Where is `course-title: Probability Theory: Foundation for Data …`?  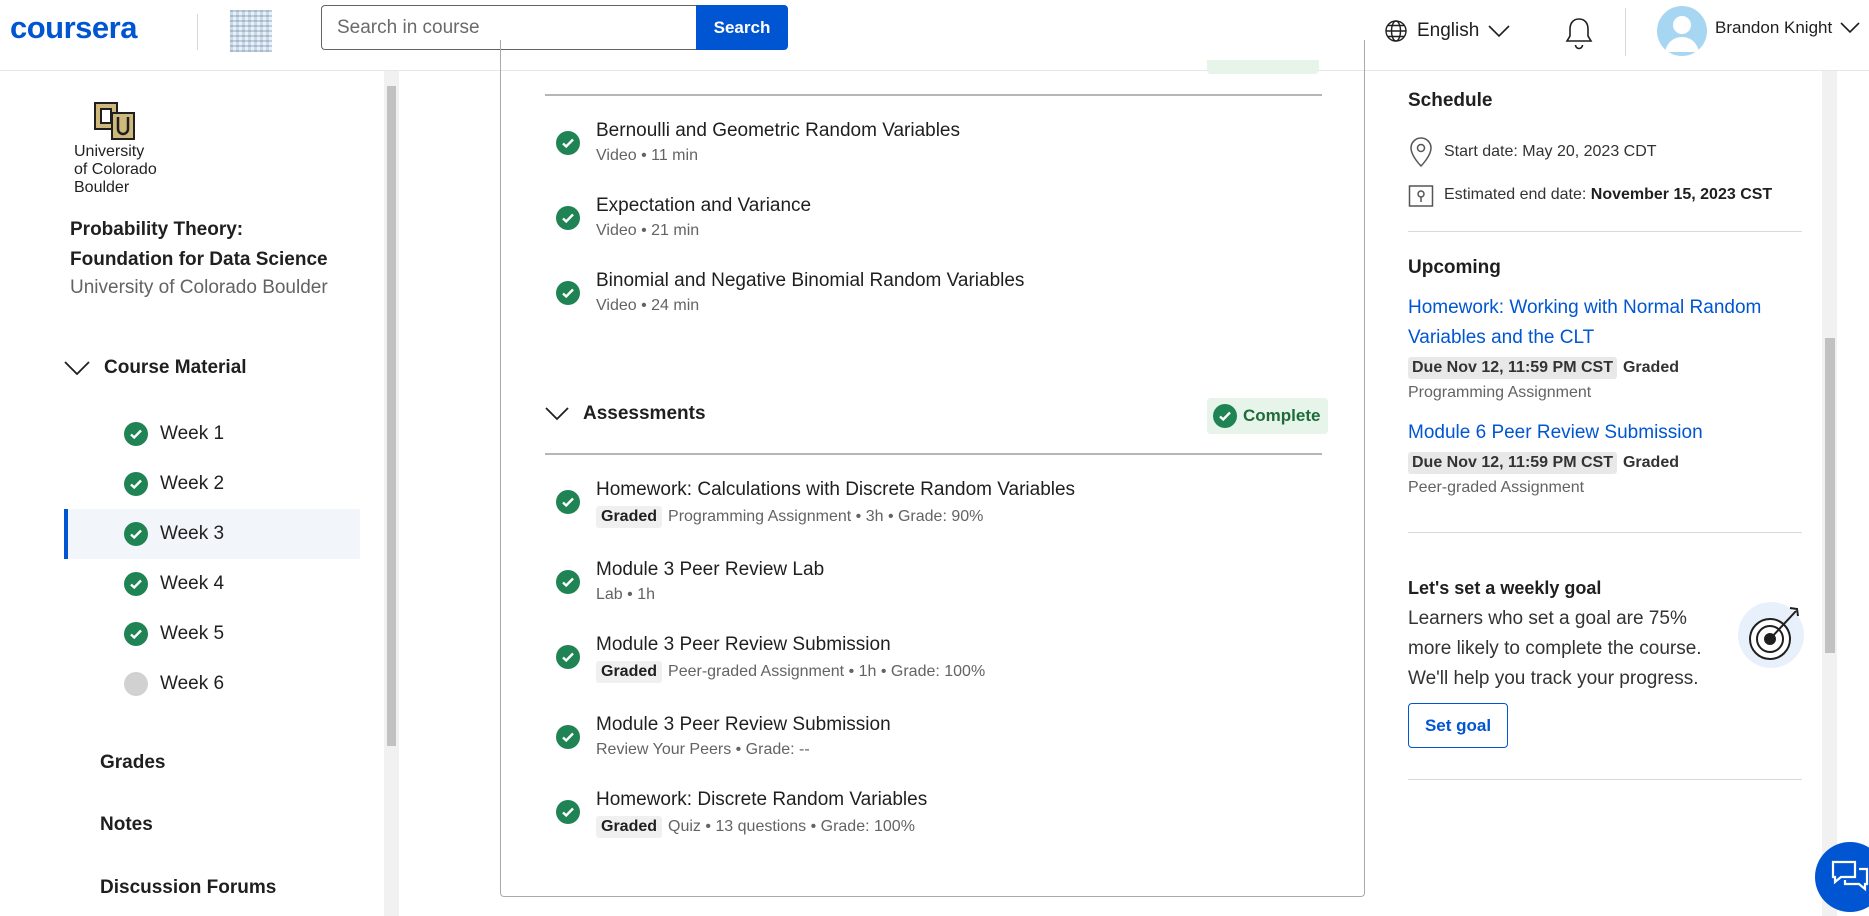 course-title: Probability Theory: Foundation for Data … is located at coordinates (210, 245).